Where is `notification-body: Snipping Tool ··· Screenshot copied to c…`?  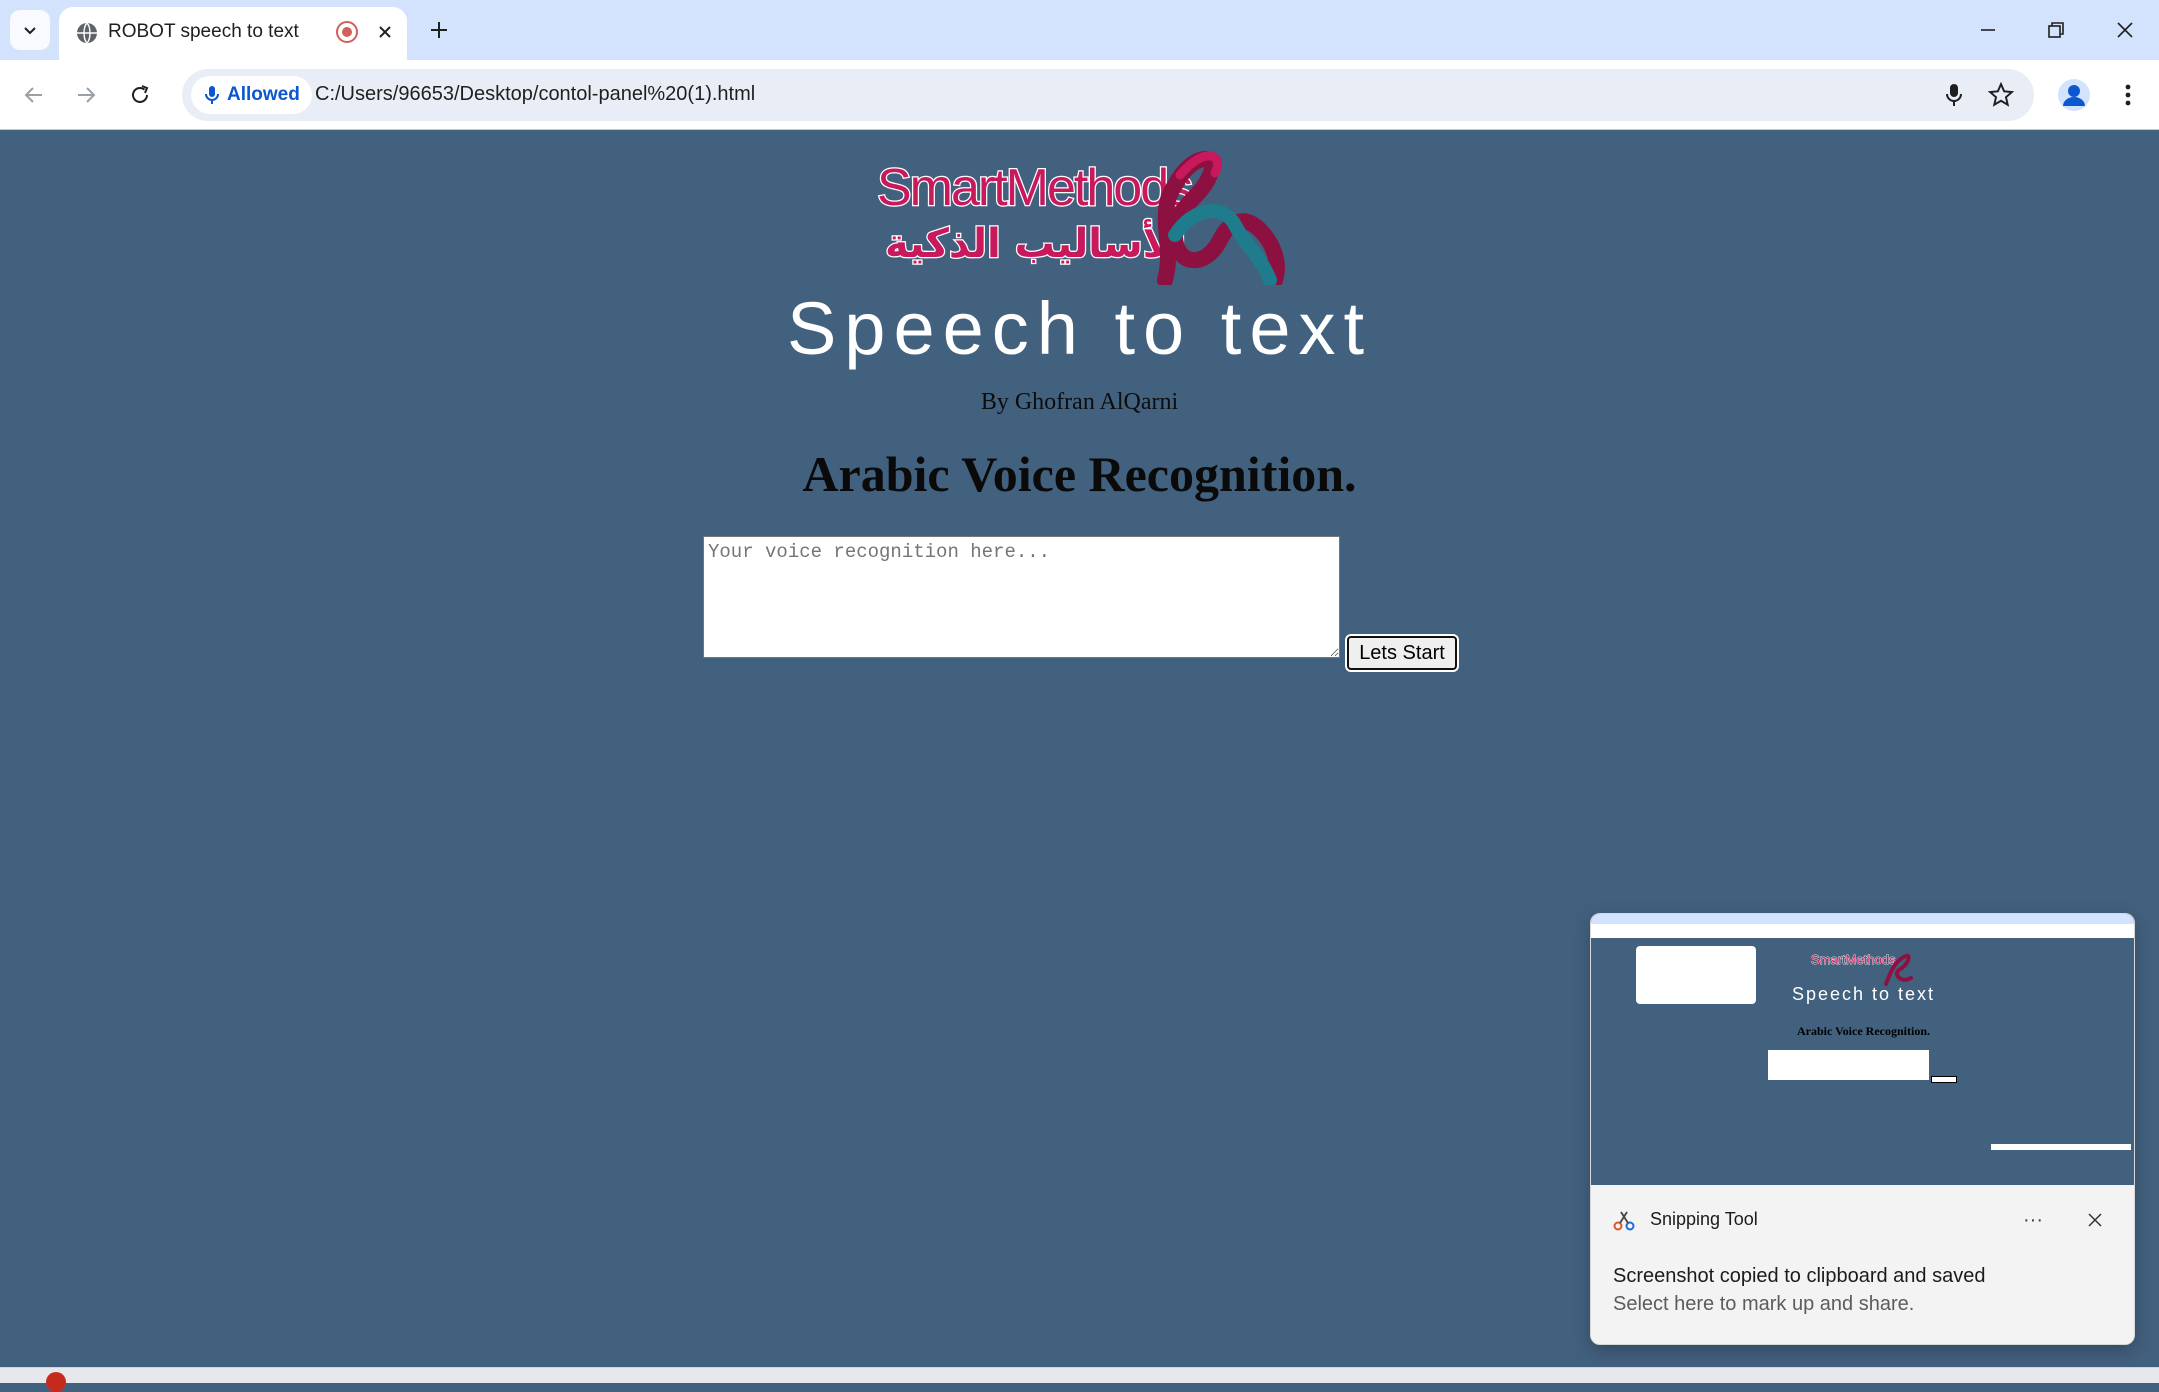 notification-body: Snipping Tool ··· Screenshot copied to c… is located at coordinates (1862, 1264).